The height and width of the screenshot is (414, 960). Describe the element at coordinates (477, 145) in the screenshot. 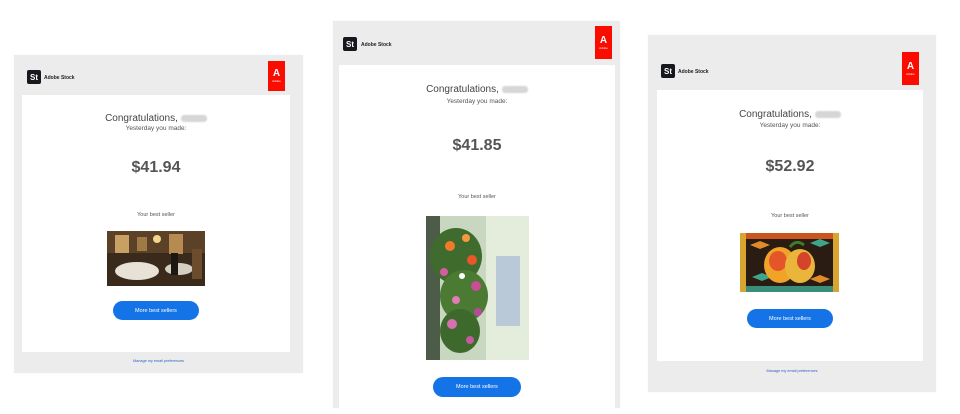

I see `earnings-amount: $41.85` at that location.